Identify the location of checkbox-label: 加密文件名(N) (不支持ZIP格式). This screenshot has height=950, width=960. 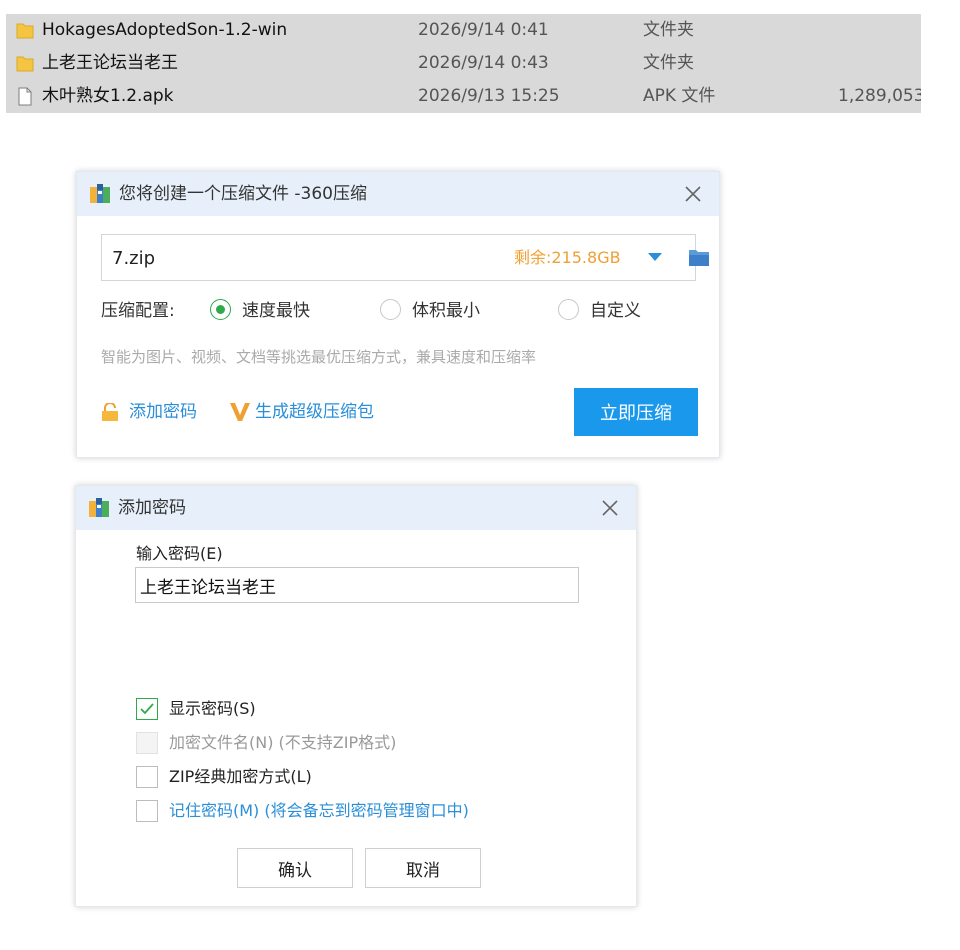
(283, 742).